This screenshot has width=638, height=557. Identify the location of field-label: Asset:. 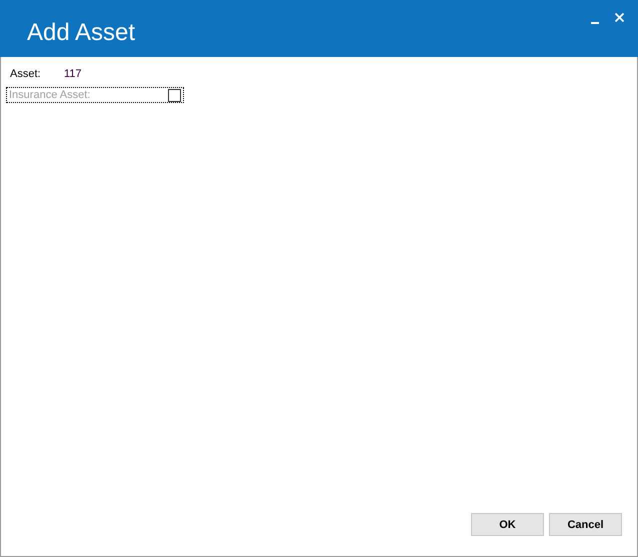
(26, 74).